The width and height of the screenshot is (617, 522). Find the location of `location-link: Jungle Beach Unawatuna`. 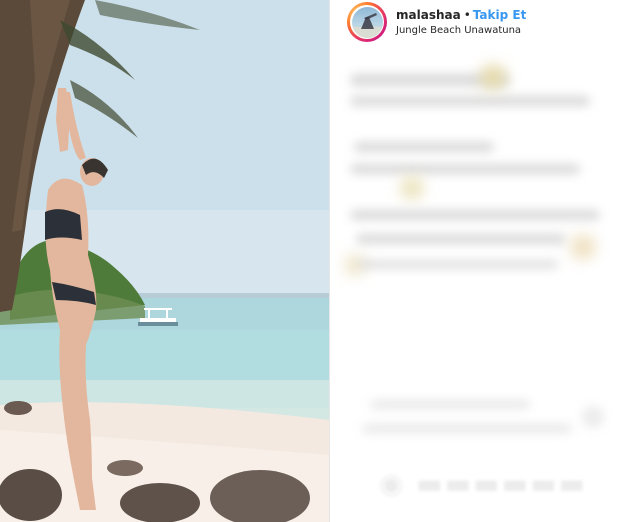

location-link: Jungle Beach Unawatuna is located at coordinates (458, 31).